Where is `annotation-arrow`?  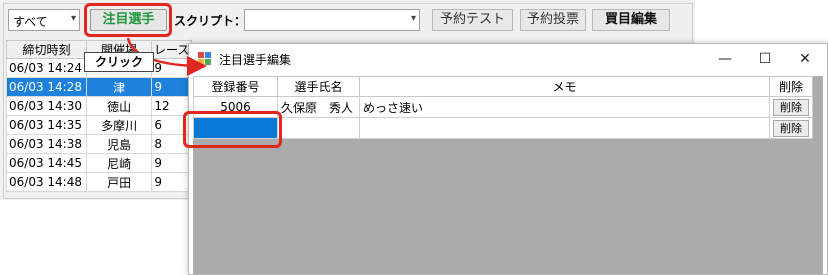 annotation-arrow is located at coordinates (166, 56).